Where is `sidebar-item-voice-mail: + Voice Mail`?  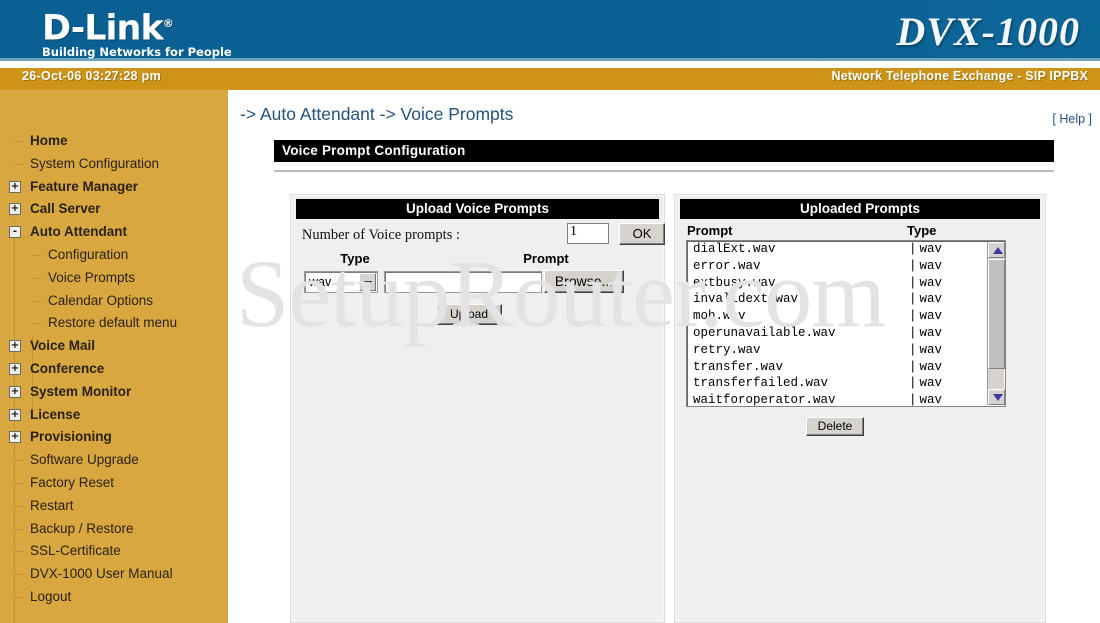 sidebar-item-voice-mail: + Voice Mail is located at coordinates (114, 346).